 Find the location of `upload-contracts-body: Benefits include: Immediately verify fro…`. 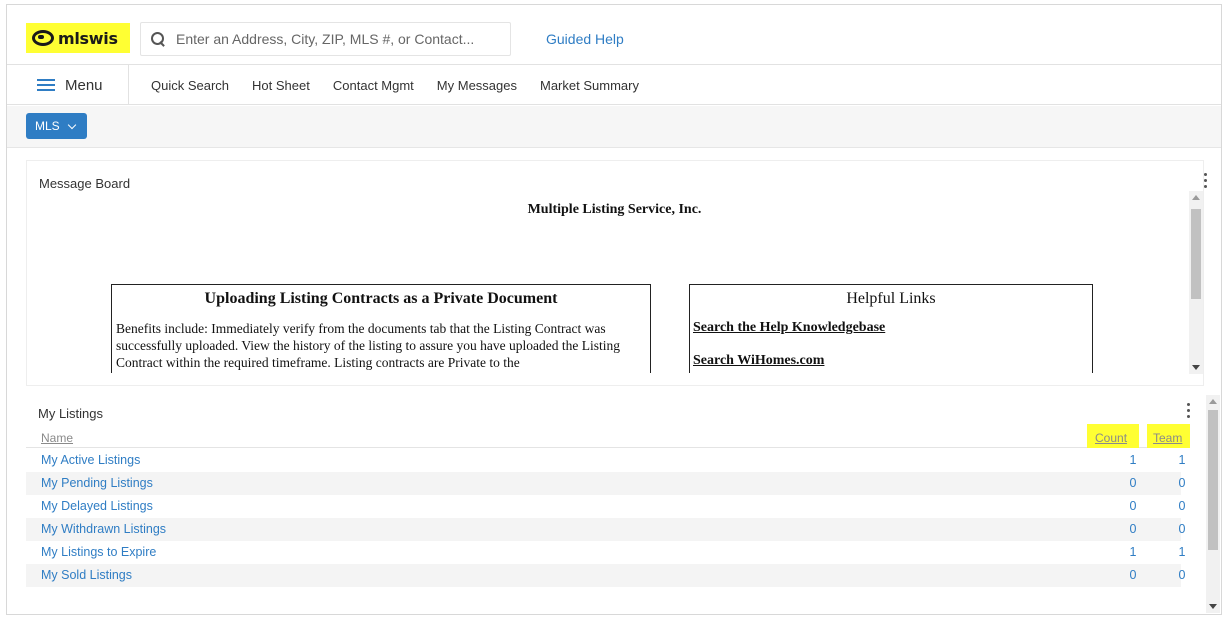

upload-contracts-body: Benefits include: Immediately verify fro… is located at coordinates (368, 345).